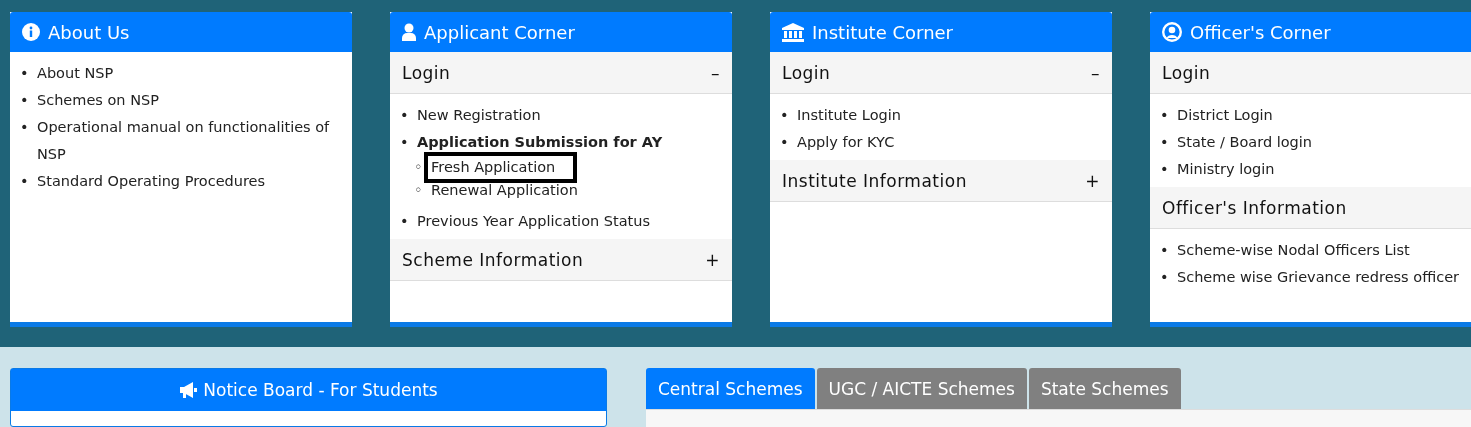 This screenshot has width=1471, height=427. What do you see at coordinates (320, 390) in the screenshot?
I see `notice-title: Notice Board - For Students` at bounding box center [320, 390].